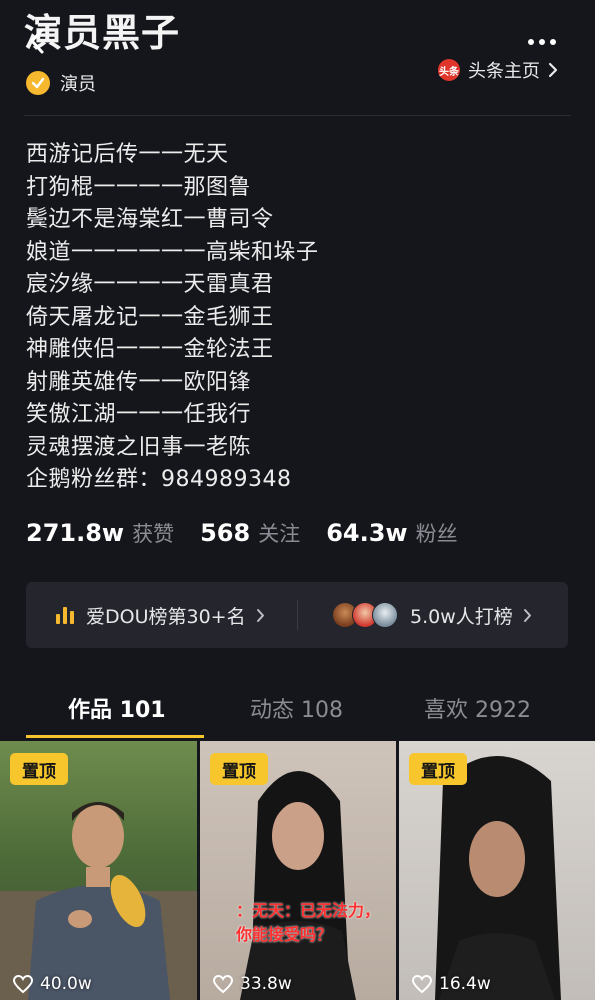  Describe the element at coordinates (75, 533) in the screenshot. I see `likes-count: 271.8w` at that location.